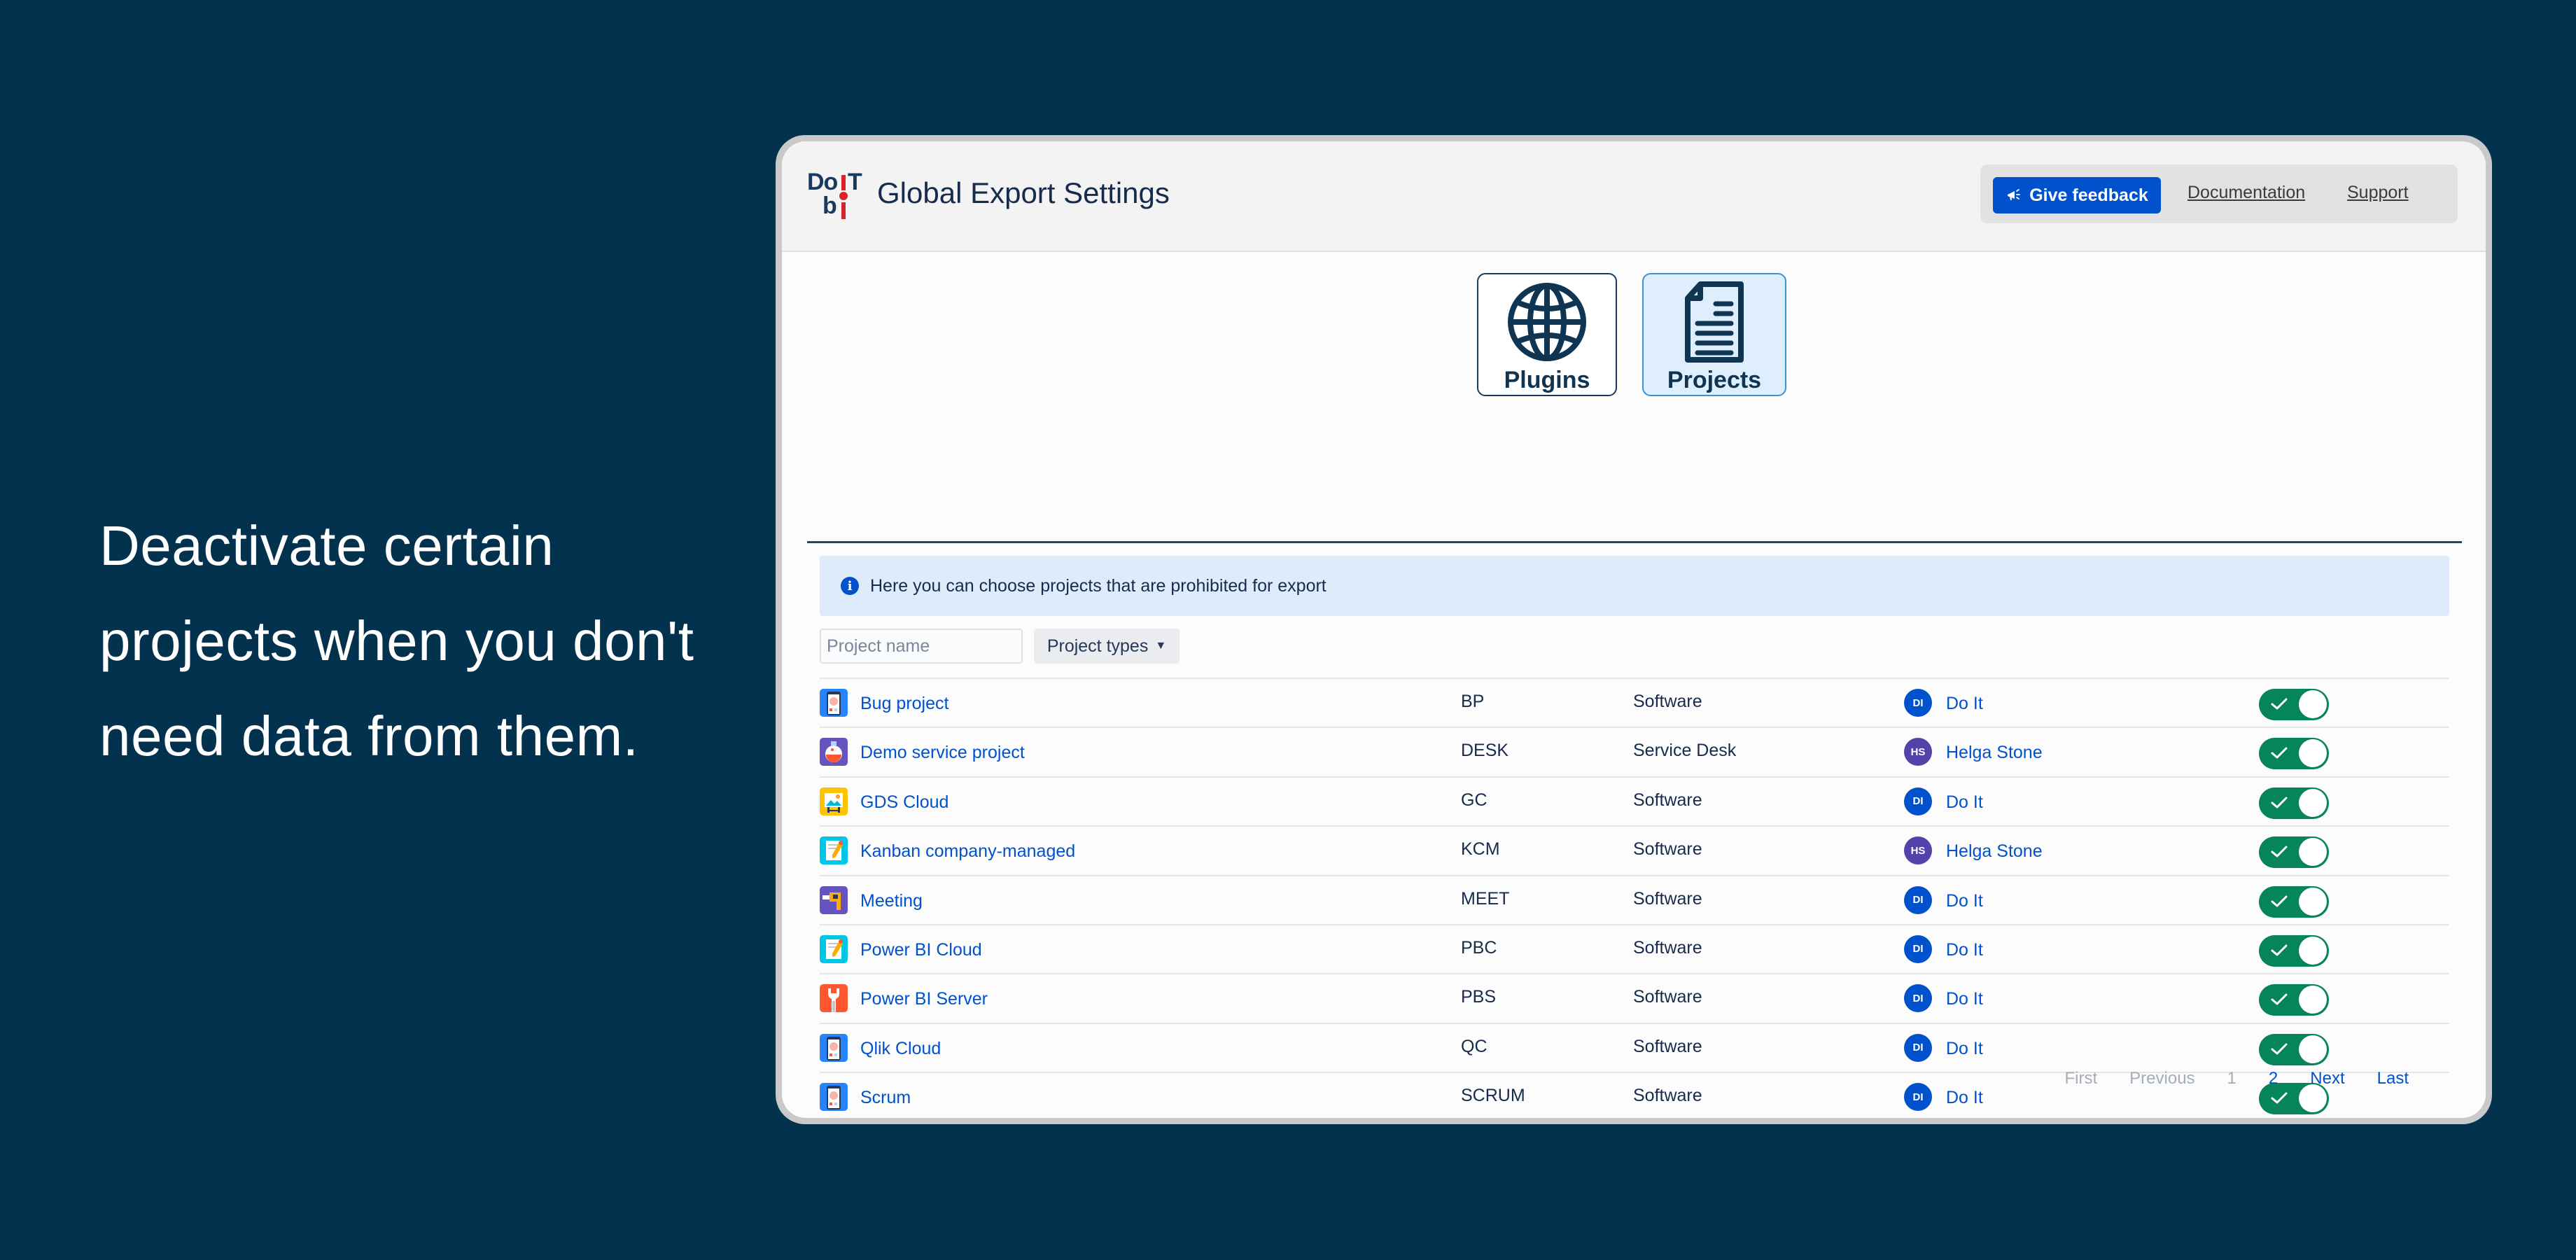 This screenshot has width=2576, height=1260. I want to click on project-name-link: Scrum, so click(885, 1098).